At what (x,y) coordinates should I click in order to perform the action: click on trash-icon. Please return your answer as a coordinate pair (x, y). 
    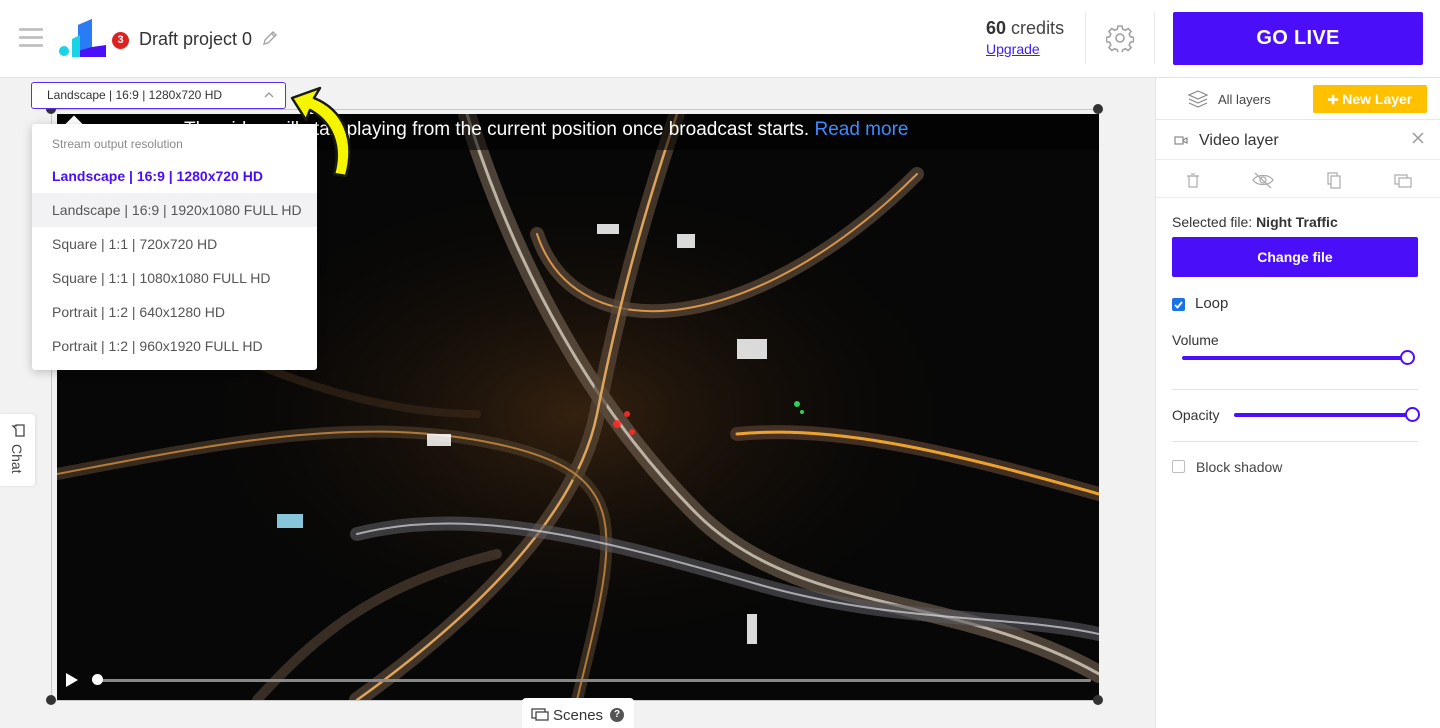
    Looking at the image, I should click on (1193, 180).